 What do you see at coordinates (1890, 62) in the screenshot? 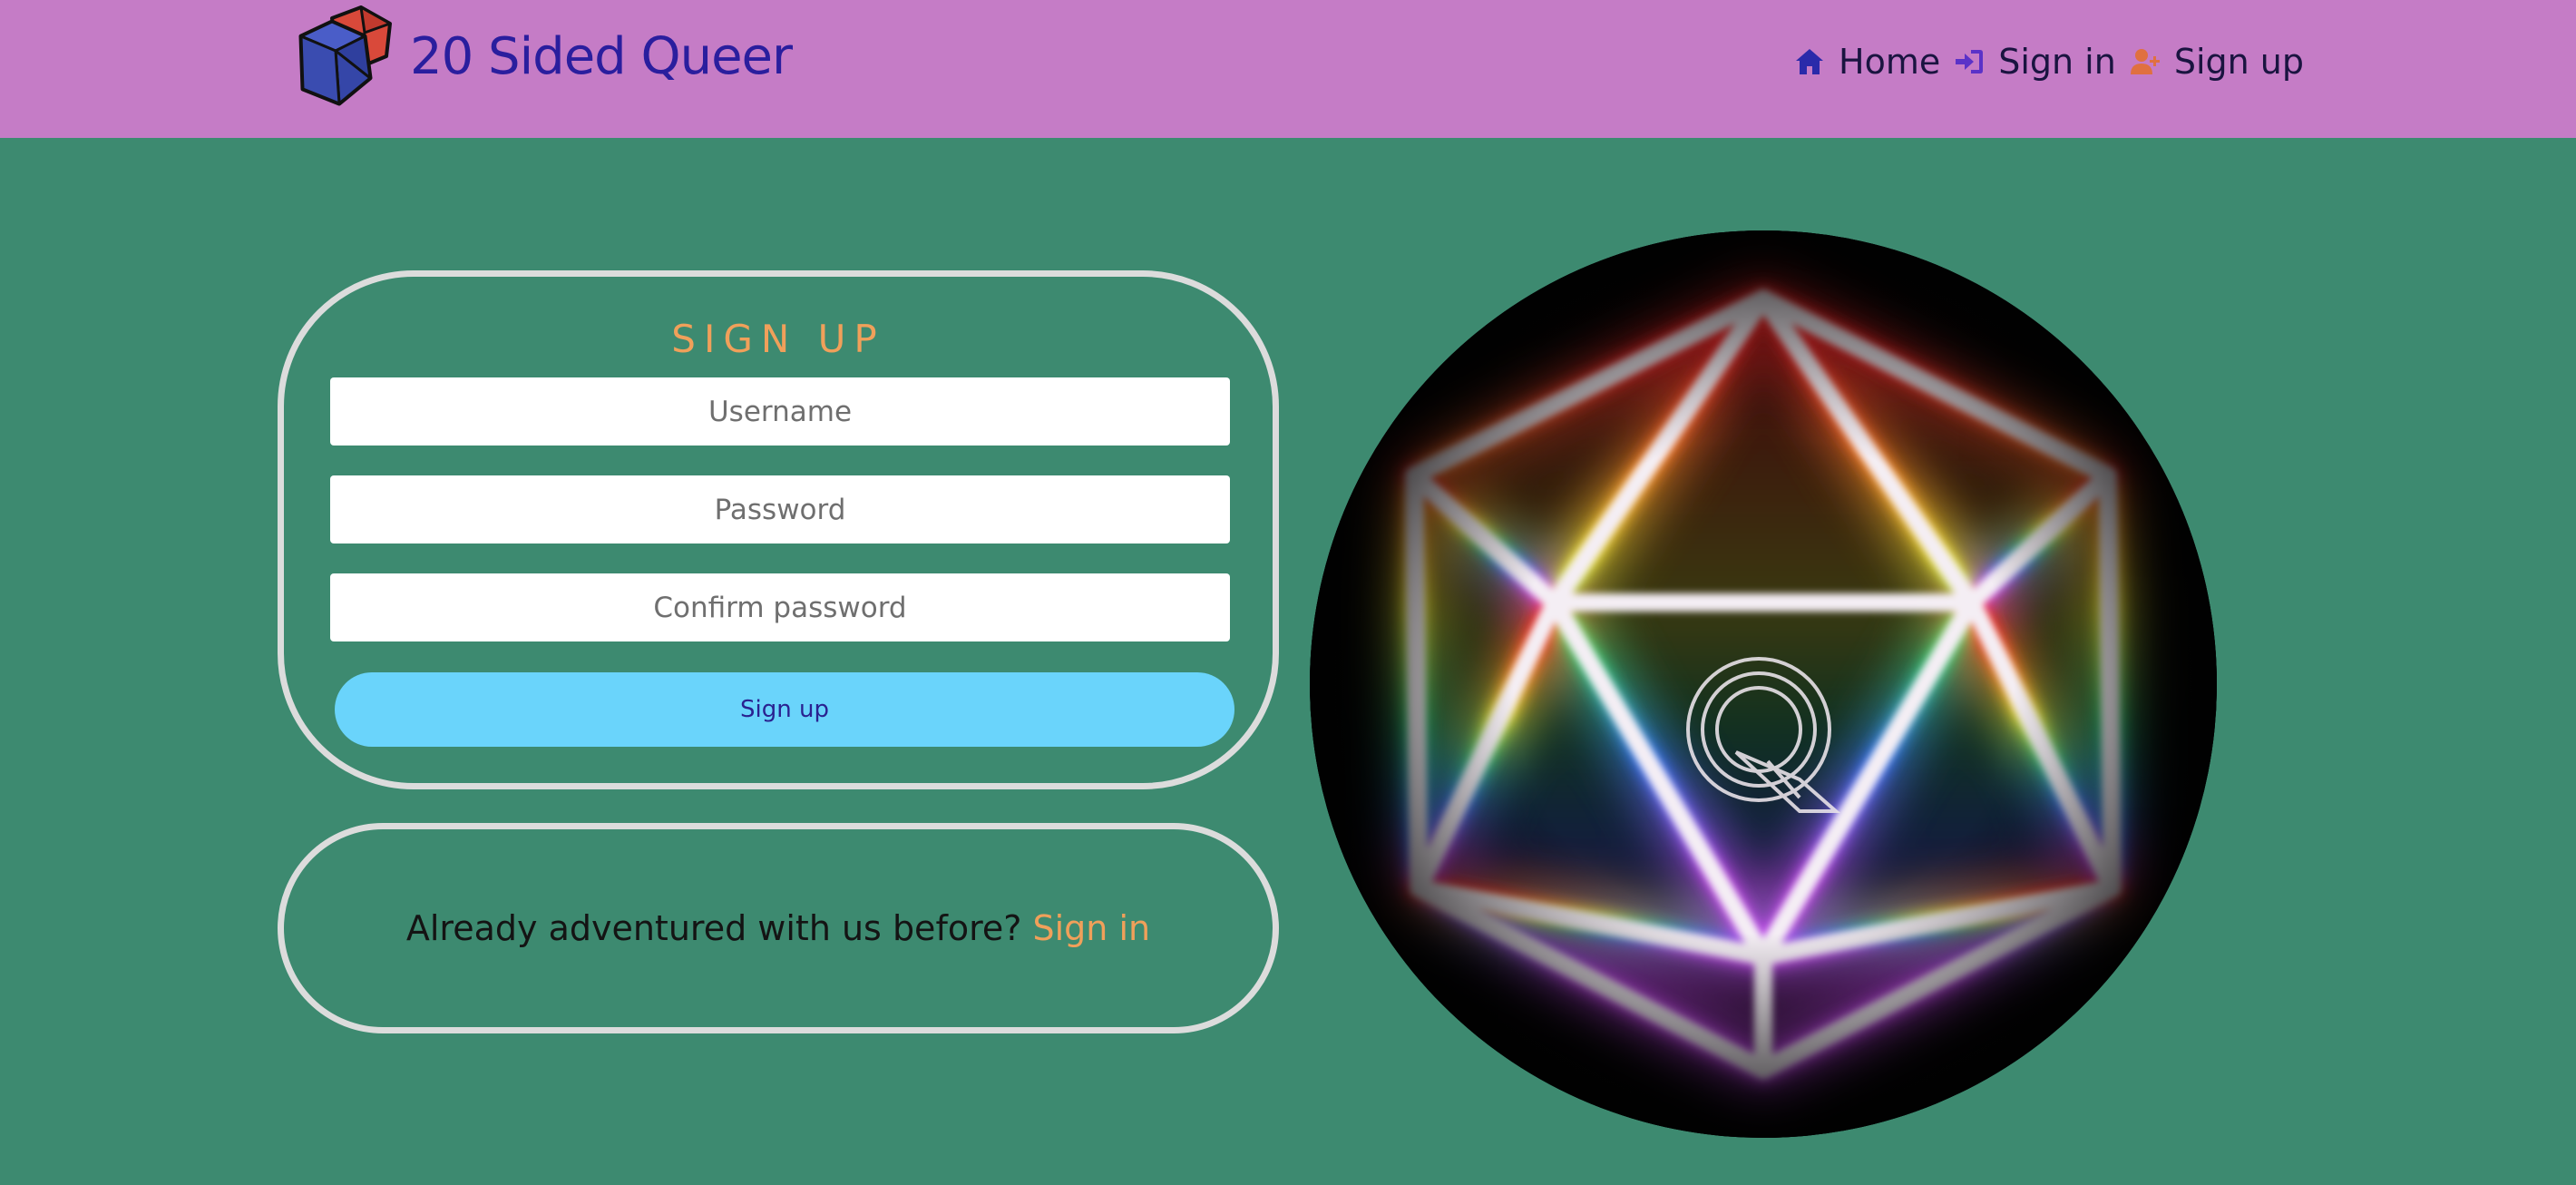
I see `nav-home-label: Home` at bounding box center [1890, 62].